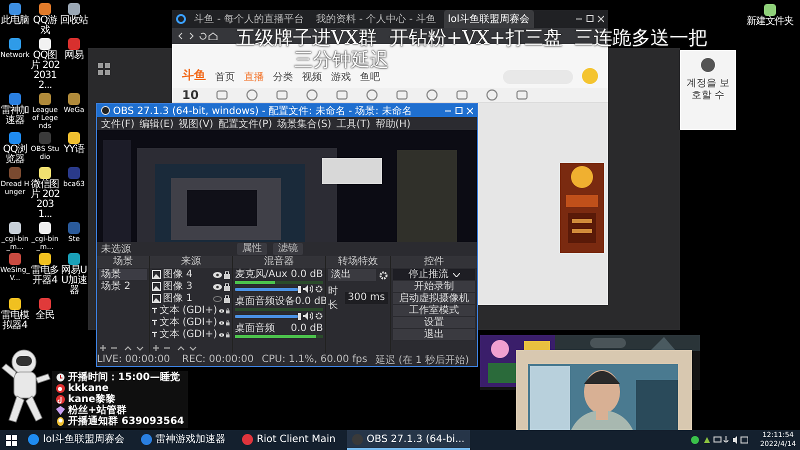  I want to click on nav-link: 首页, so click(225, 77).